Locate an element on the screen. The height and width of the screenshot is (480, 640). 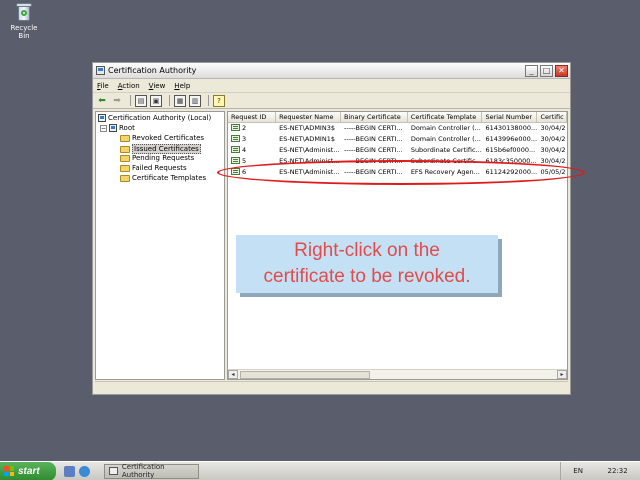
start-label: start is located at coordinates (29, 471).